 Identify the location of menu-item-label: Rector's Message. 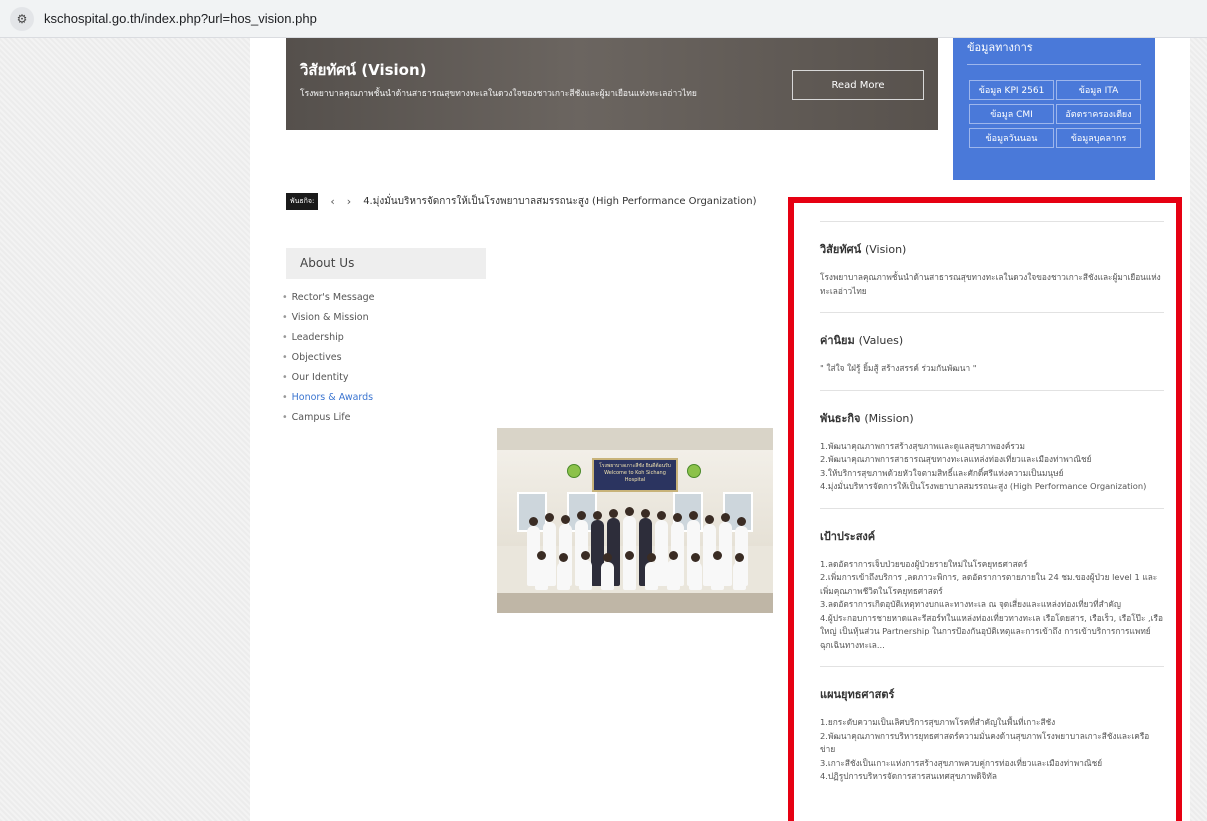
(333, 297).